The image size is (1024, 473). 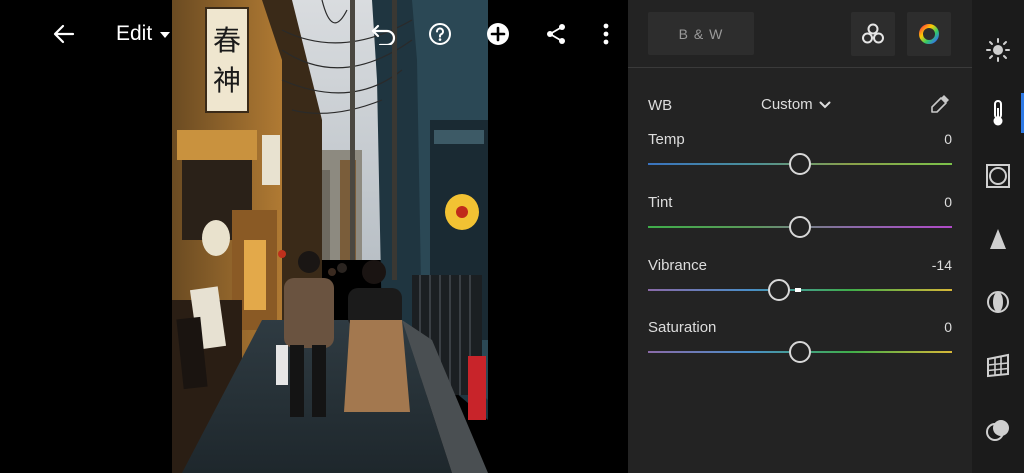 I want to click on slider-label: Vibrance, so click(x=677, y=265).